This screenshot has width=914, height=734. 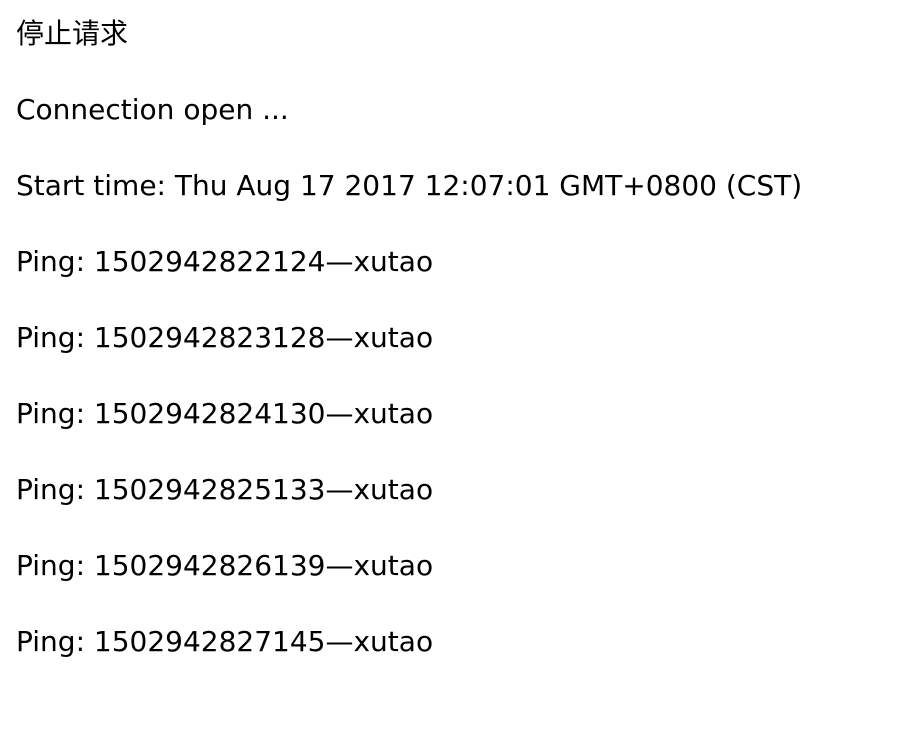 I want to click on log-line-ping: Ping: 1502942822124—xutao, so click(x=225, y=261).